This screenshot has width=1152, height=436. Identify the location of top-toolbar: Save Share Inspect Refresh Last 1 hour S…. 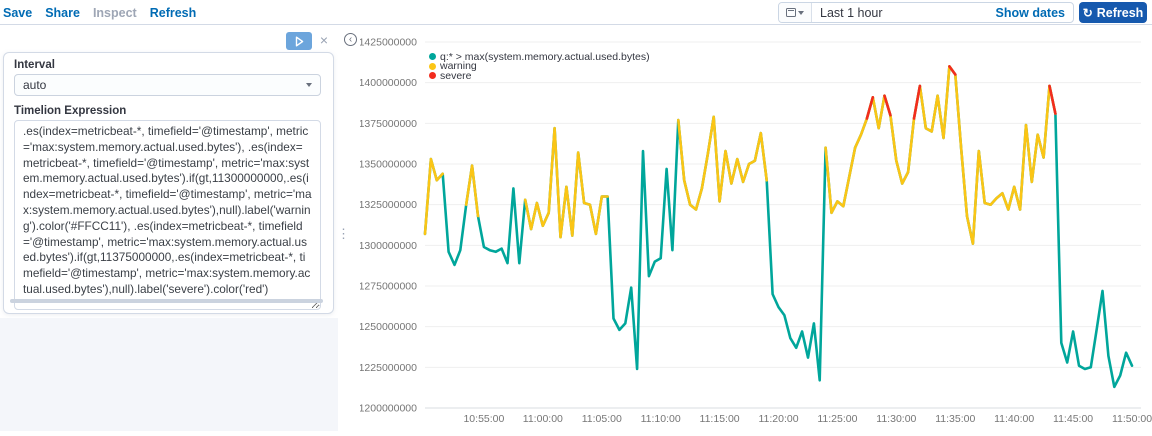
(576, 12).